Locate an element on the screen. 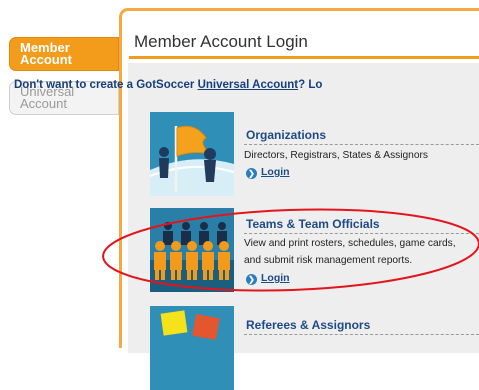 The width and height of the screenshot is (479, 390). referees-divider is located at coordinates (361, 334).